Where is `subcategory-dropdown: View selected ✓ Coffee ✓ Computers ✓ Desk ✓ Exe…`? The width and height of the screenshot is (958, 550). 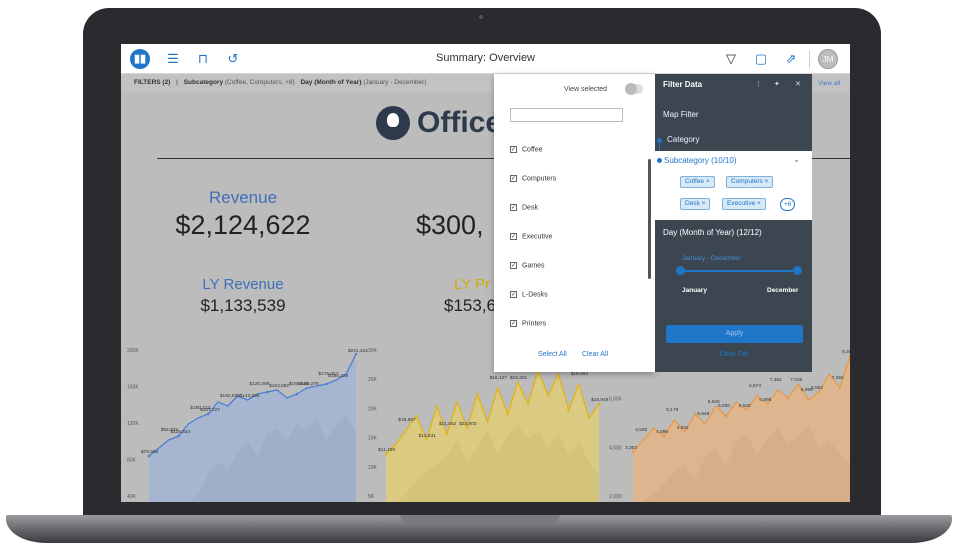
subcategory-dropdown: View selected ✓ Coffee ✓ Computers ✓ Desk ✓ Exe… is located at coordinates (574, 223).